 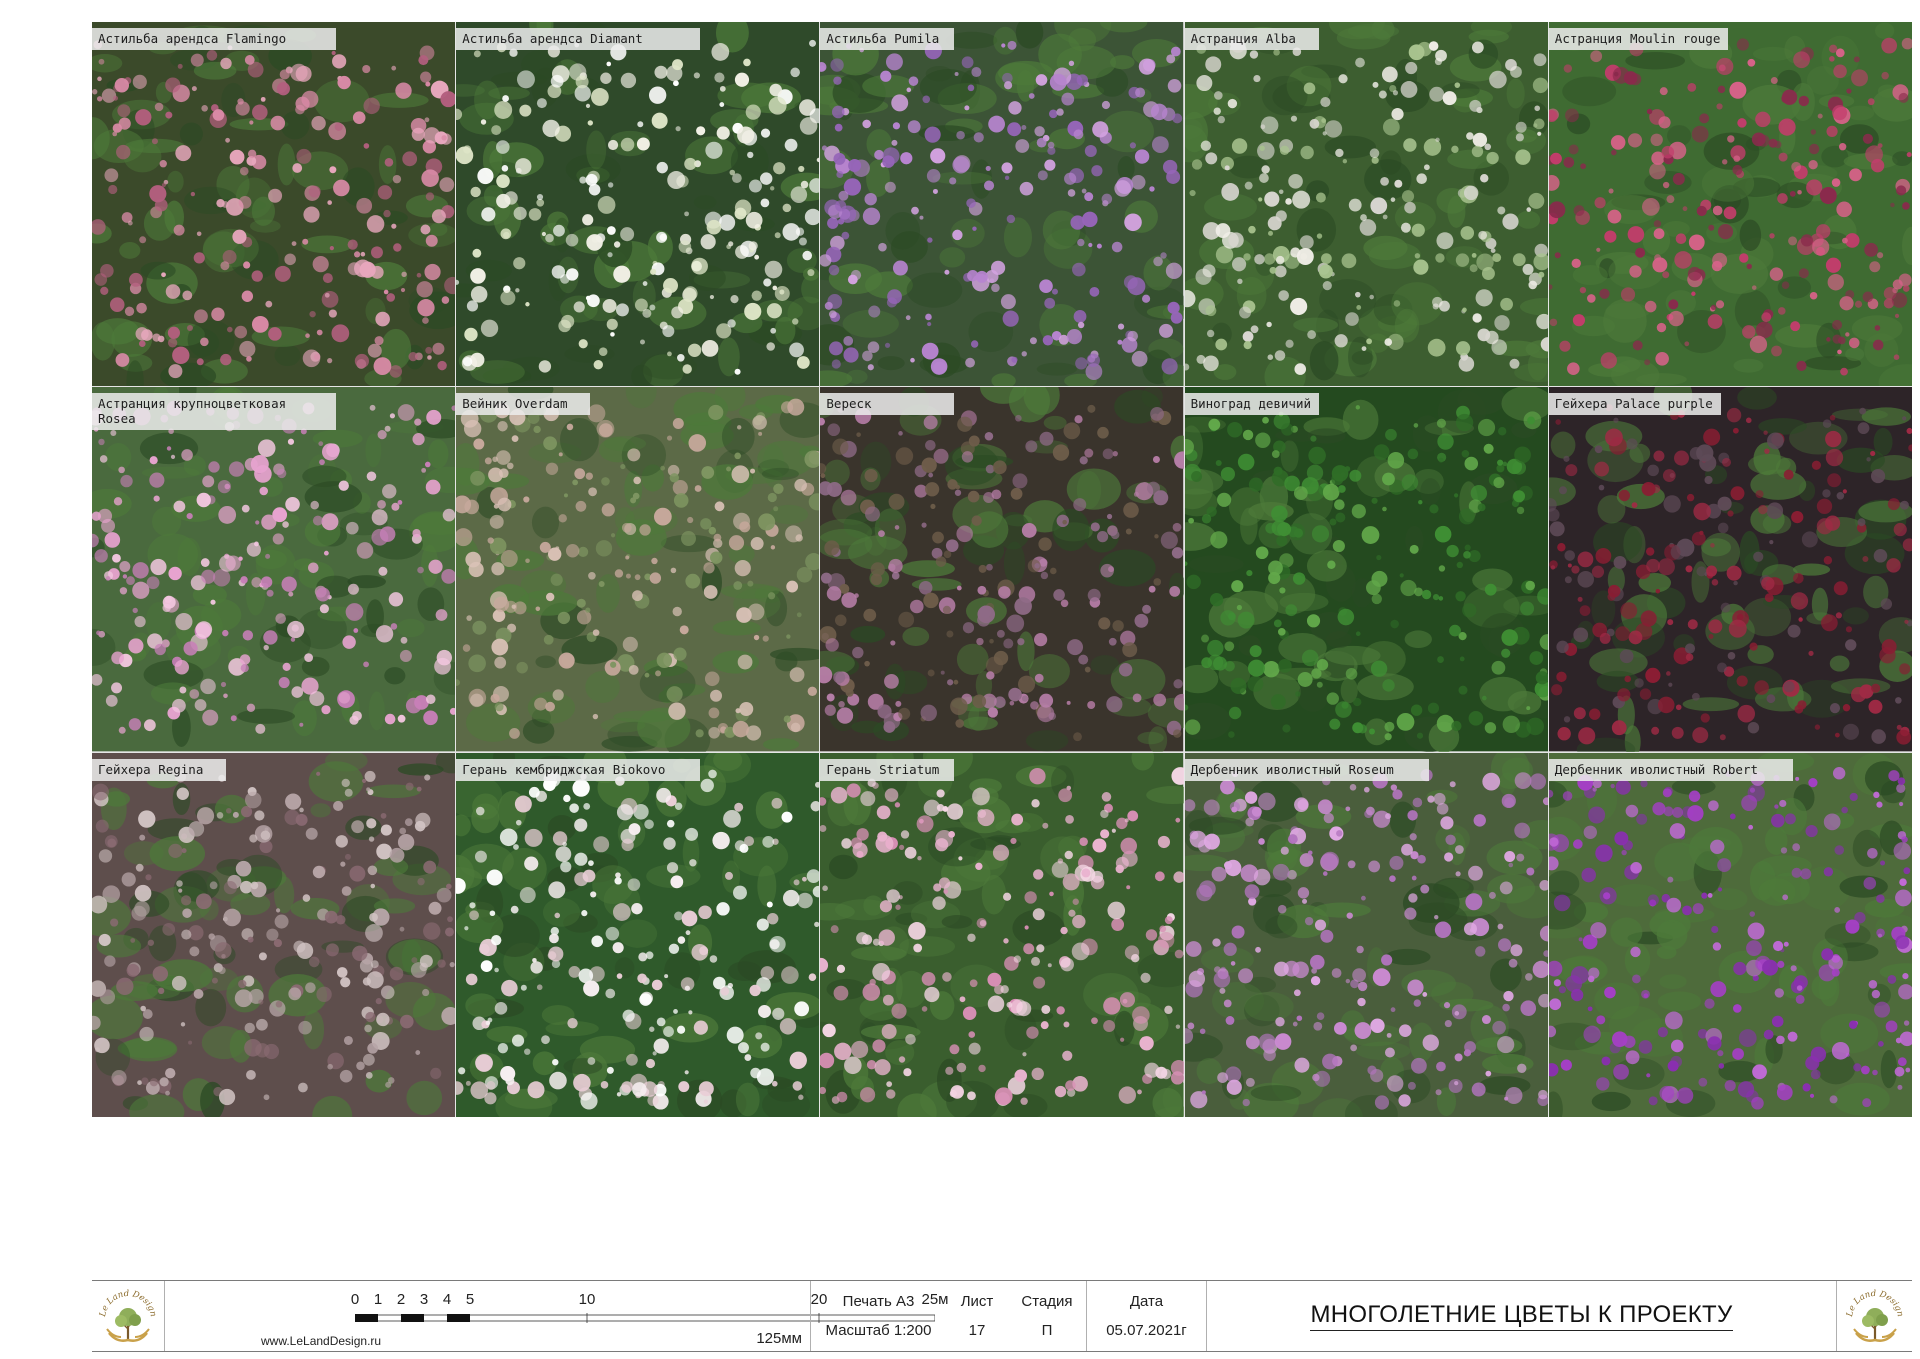 I want to click on plant-photo-tile: Дербенник иволистный Roseum, so click(x=1366, y=934).